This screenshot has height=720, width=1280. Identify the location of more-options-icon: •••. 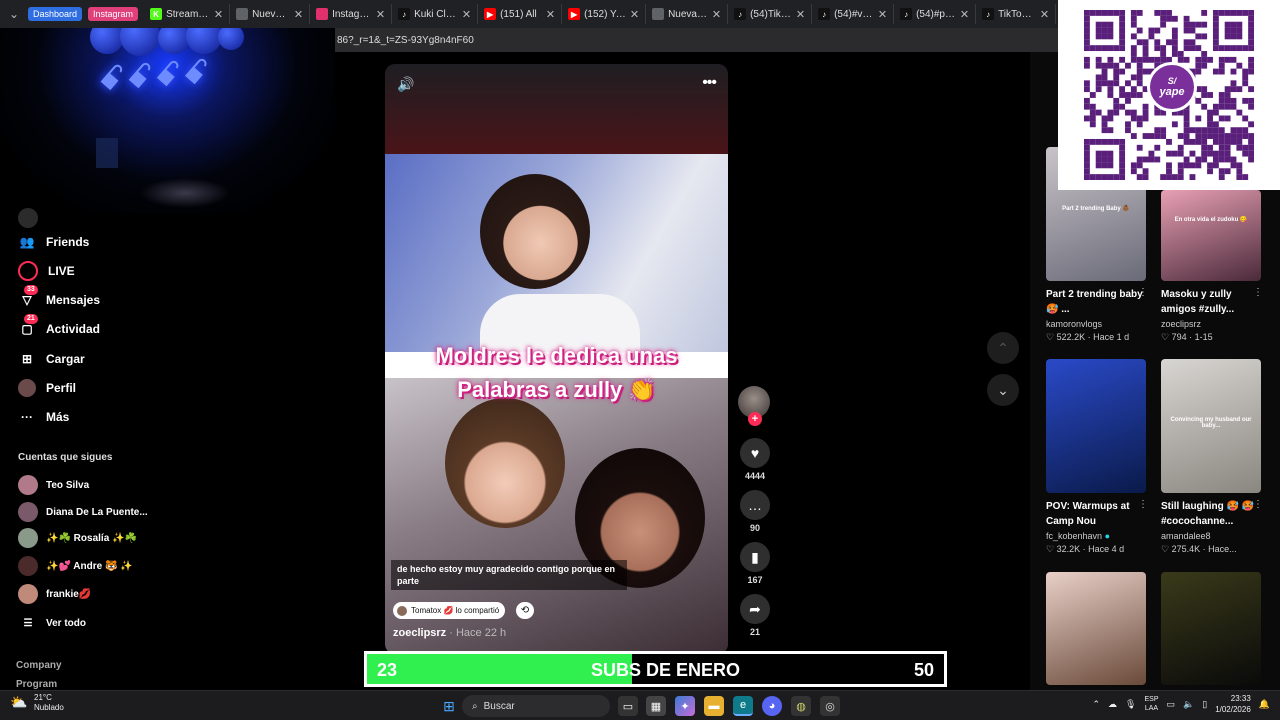
(709, 83).